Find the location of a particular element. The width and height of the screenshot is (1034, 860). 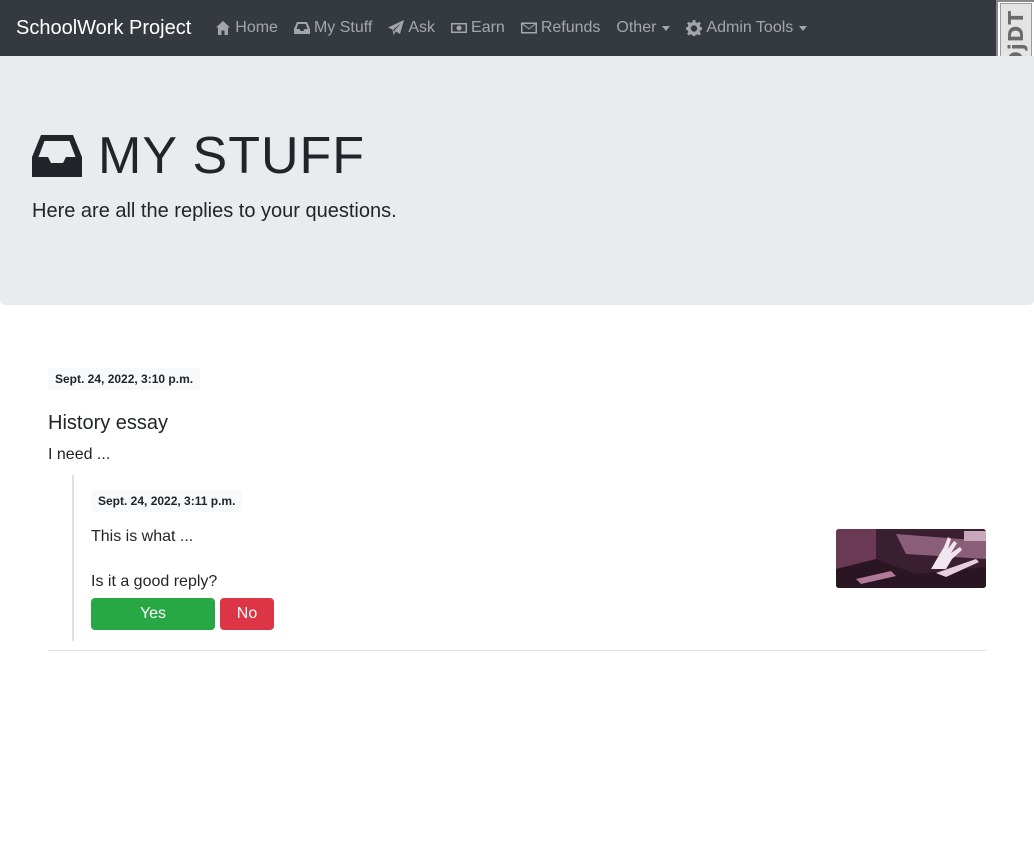

nav-admin-tools-dropdown: Admin Tools is located at coordinates (746, 28).